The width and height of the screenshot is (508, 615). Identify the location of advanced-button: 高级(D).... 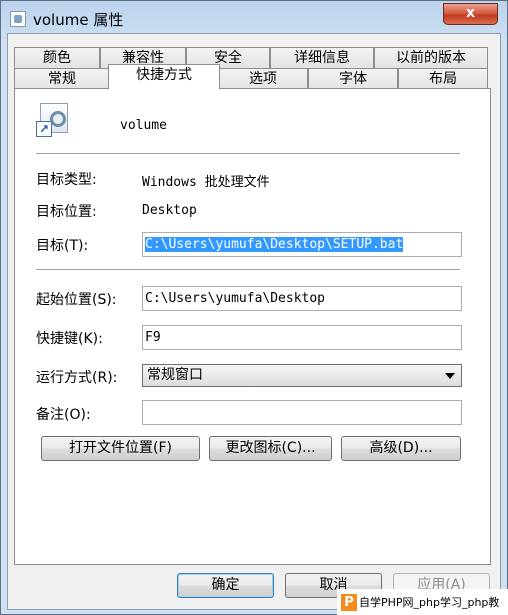
(401, 448).